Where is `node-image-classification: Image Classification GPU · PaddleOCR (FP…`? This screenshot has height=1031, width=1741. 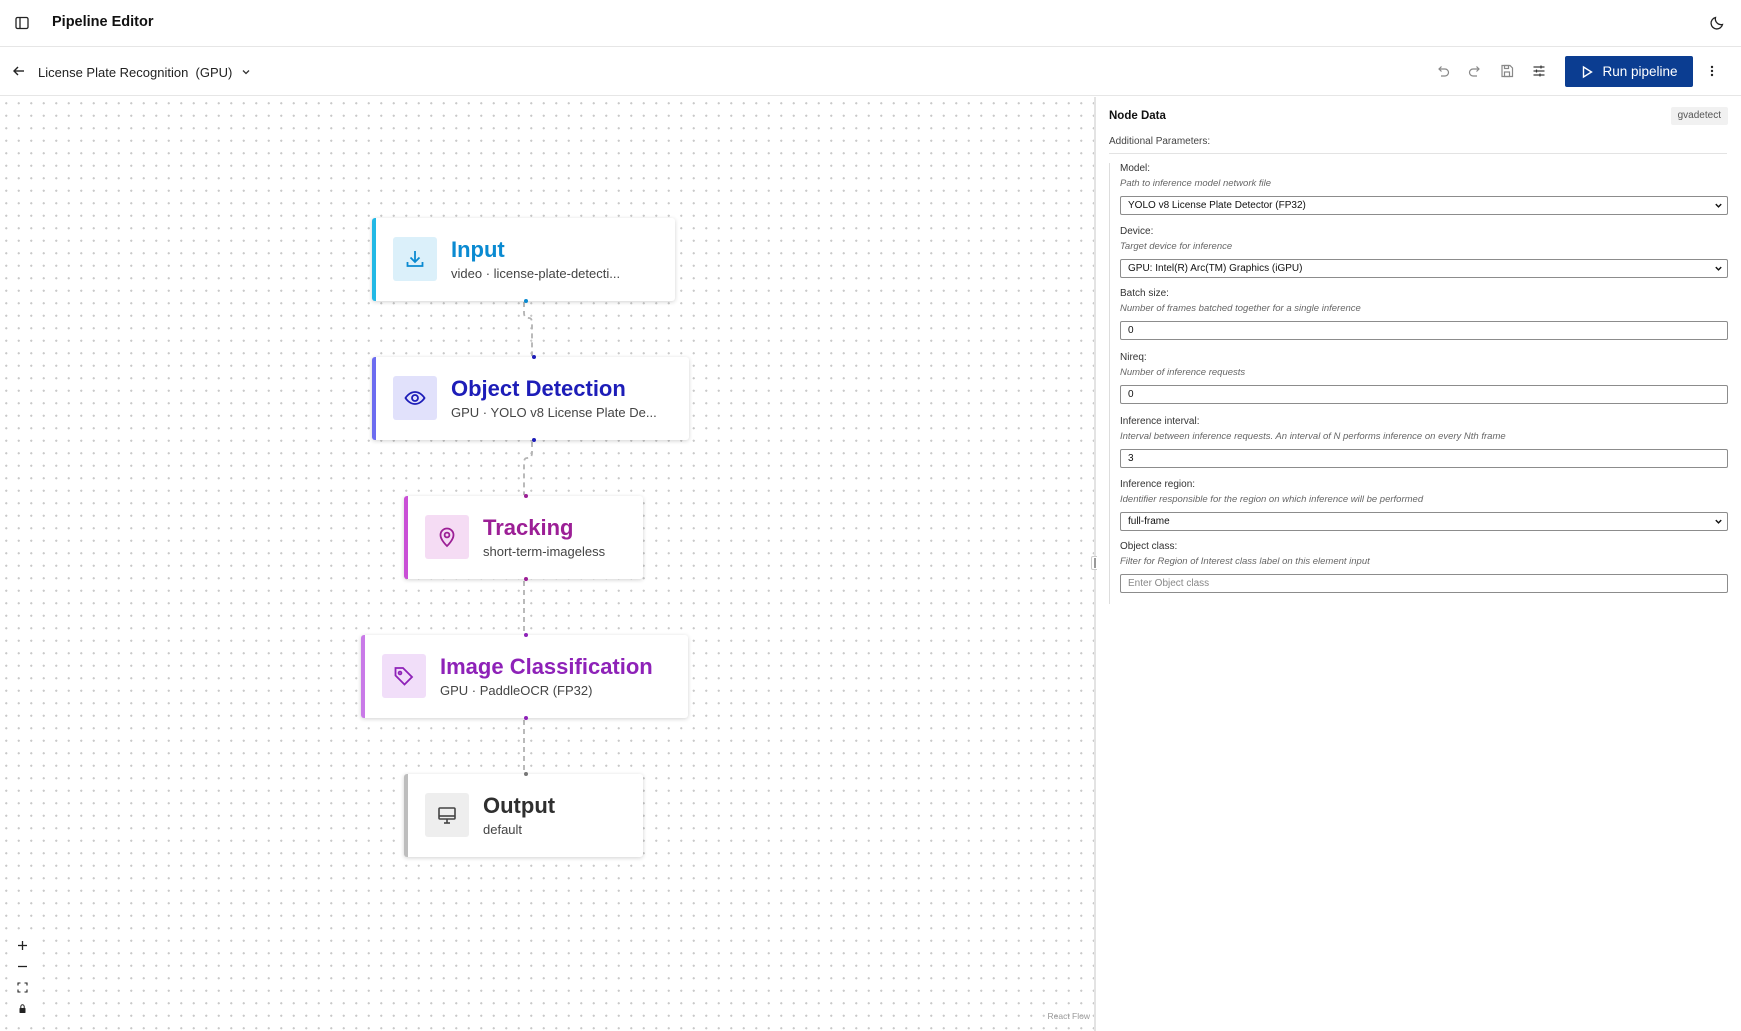
node-image-classification: Image Classification GPU · PaddleOCR (FP… is located at coordinates (524, 676).